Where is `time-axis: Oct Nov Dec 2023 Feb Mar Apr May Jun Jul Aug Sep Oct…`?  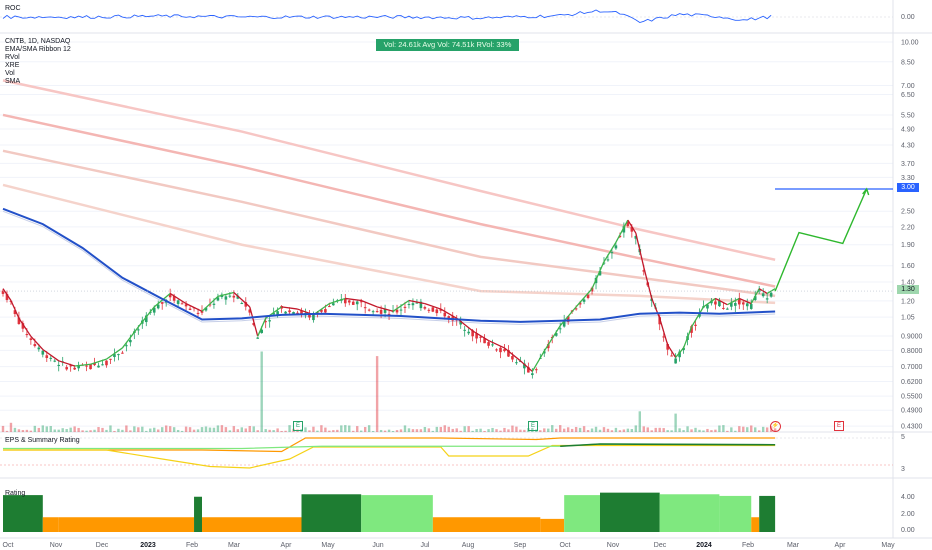 time-axis: Oct Nov Dec 2023 Feb Mar Apr May Jun Jul Aug Sep Oct… is located at coordinates (449, 545).